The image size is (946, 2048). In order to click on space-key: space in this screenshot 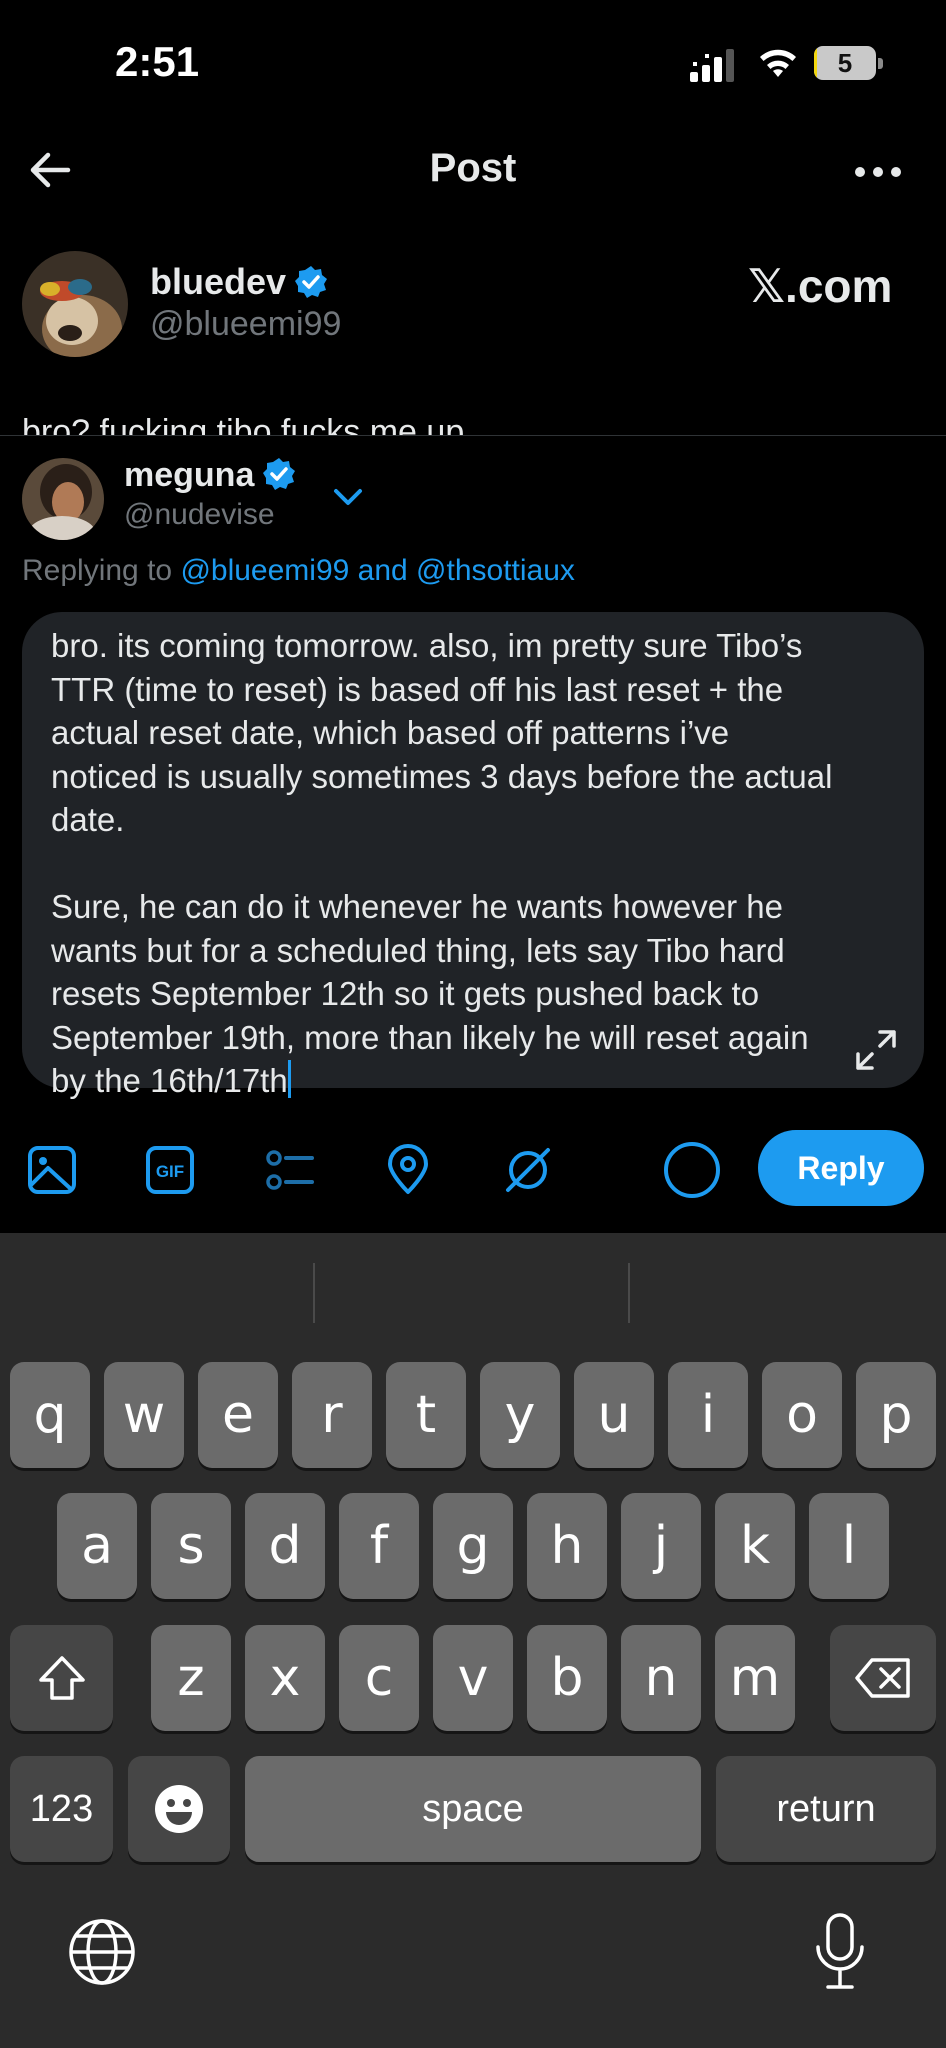, I will do `click(473, 1809)`.